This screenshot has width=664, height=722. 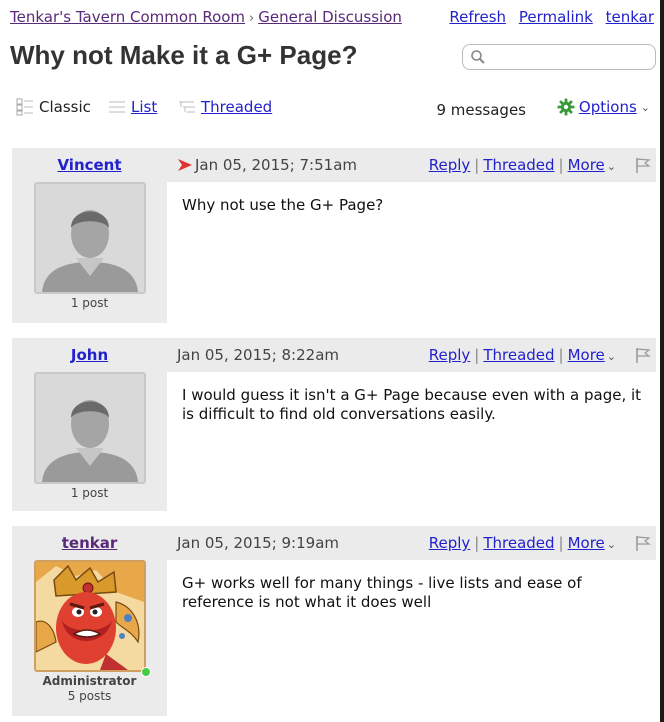 I want to click on author-name: John, so click(x=89, y=355).